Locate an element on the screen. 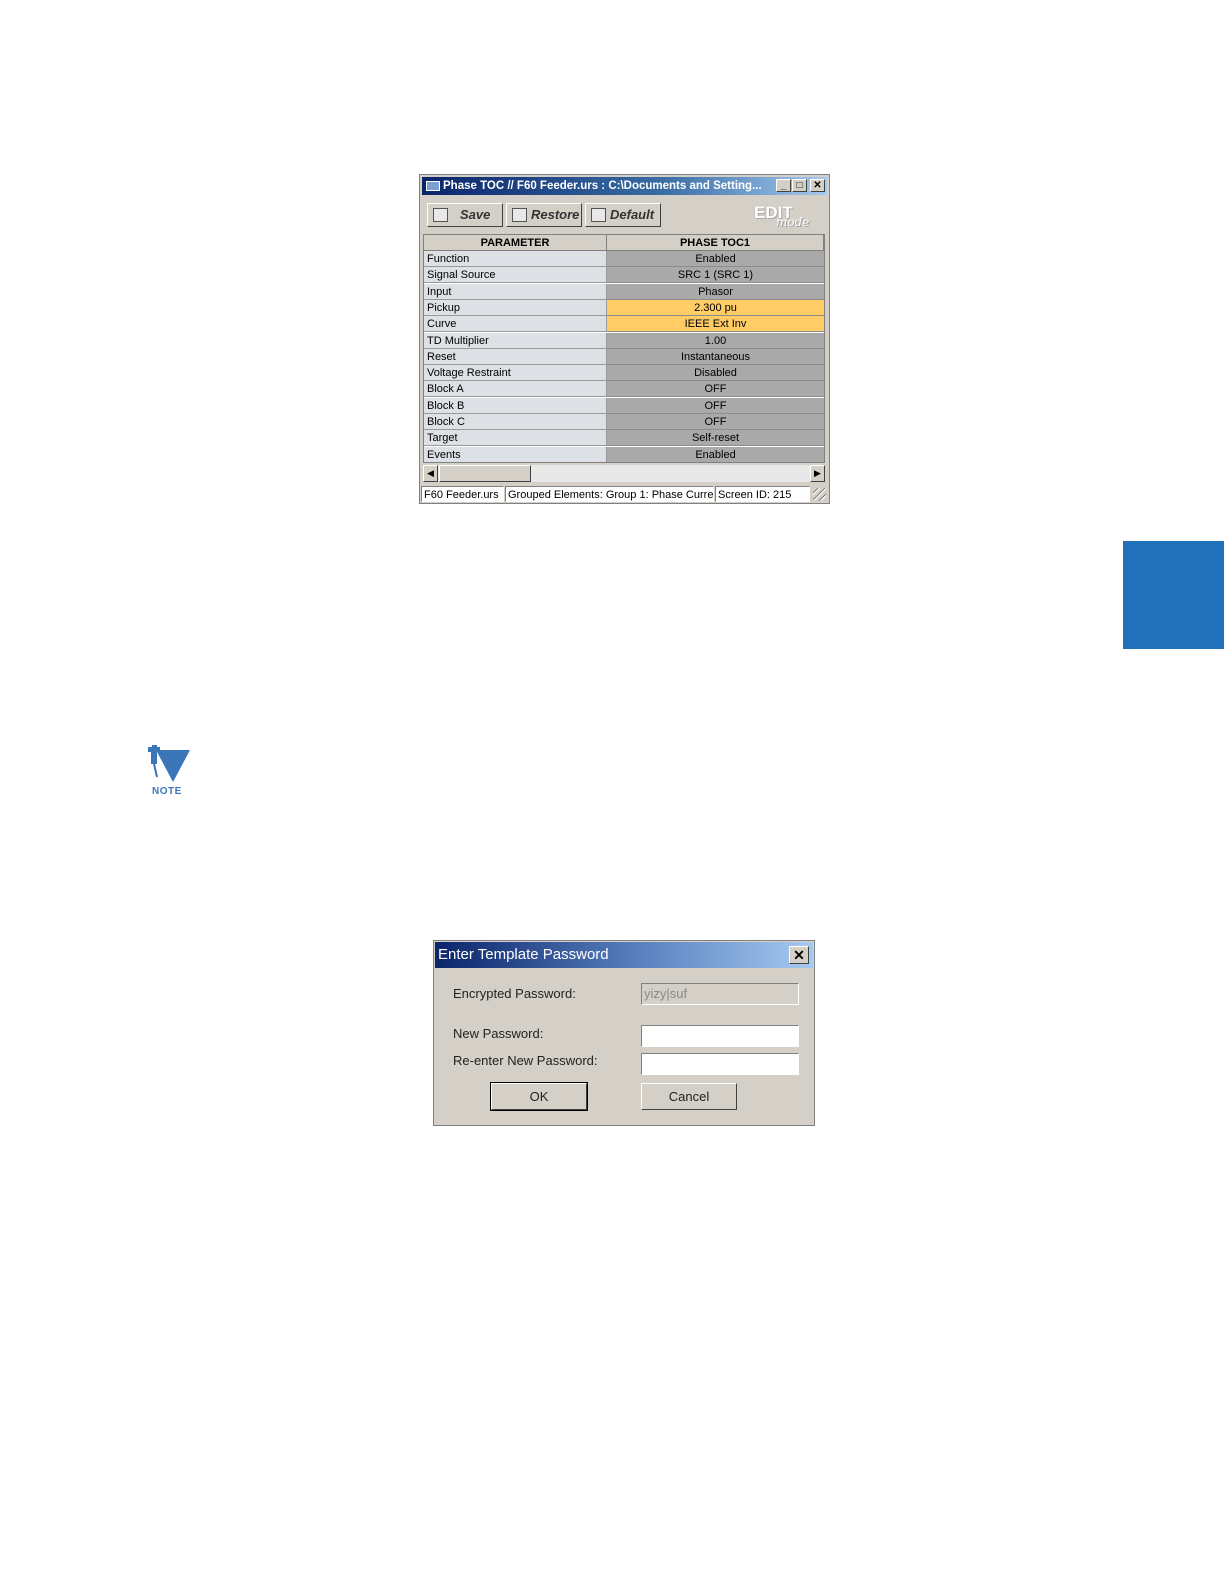  default-button: Default is located at coordinates (623, 215).